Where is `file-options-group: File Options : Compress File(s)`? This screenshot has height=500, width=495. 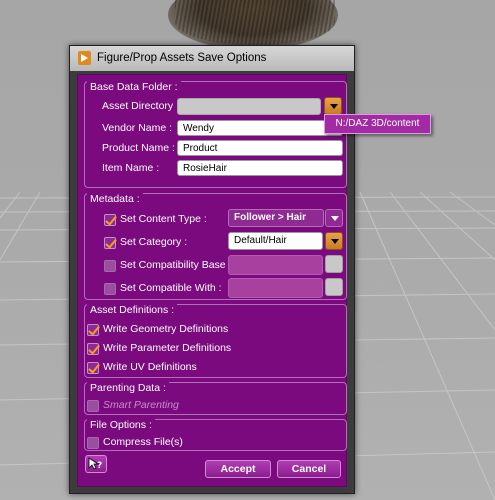 file-options-group: File Options : Compress File(s) is located at coordinates (215, 435).